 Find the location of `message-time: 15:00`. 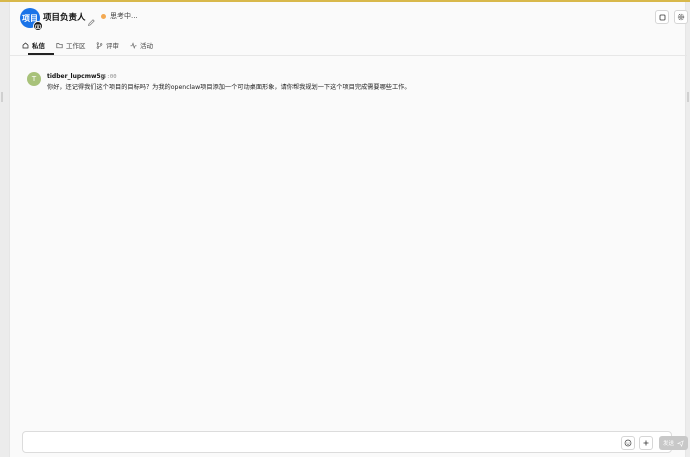

message-time: 15:00 is located at coordinates (108, 76).